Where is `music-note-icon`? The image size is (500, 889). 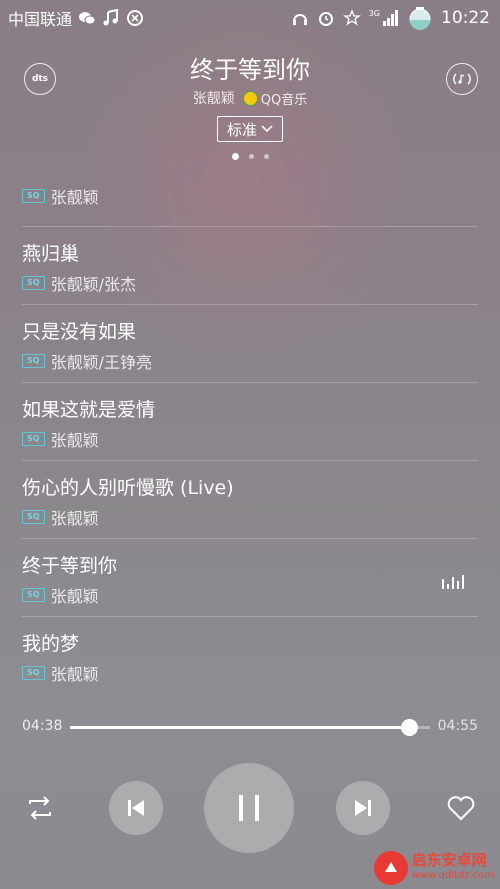
music-note-icon is located at coordinates (111, 17).